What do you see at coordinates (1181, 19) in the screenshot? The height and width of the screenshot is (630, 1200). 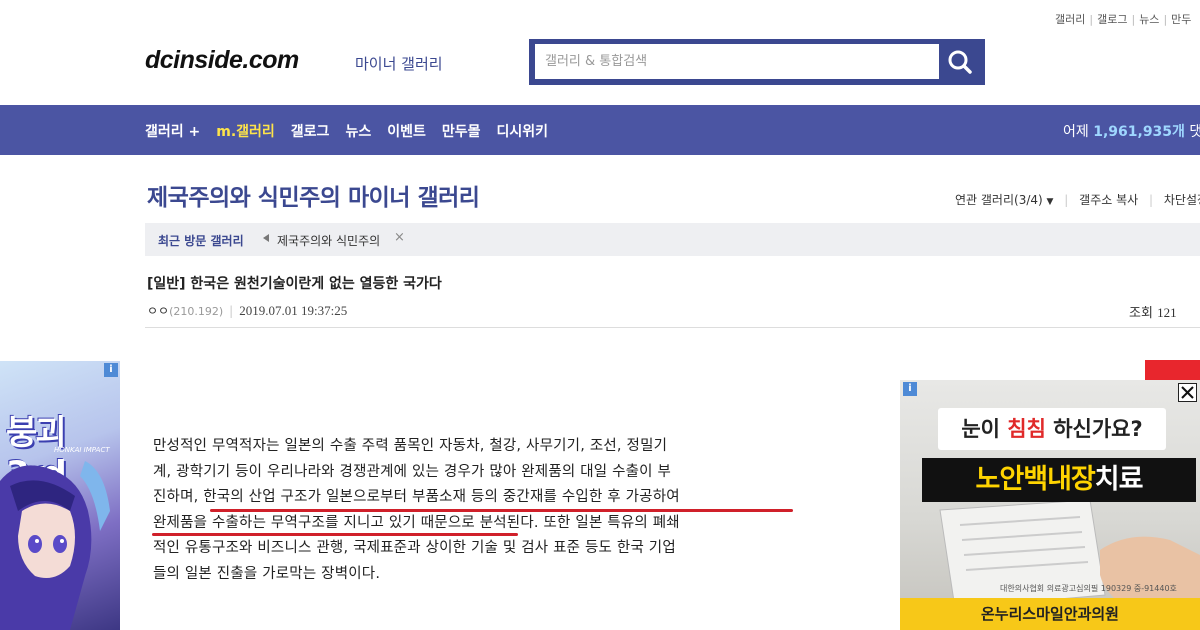 I see `top-link-mandu: 만두` at bounding box center [1181, 19].